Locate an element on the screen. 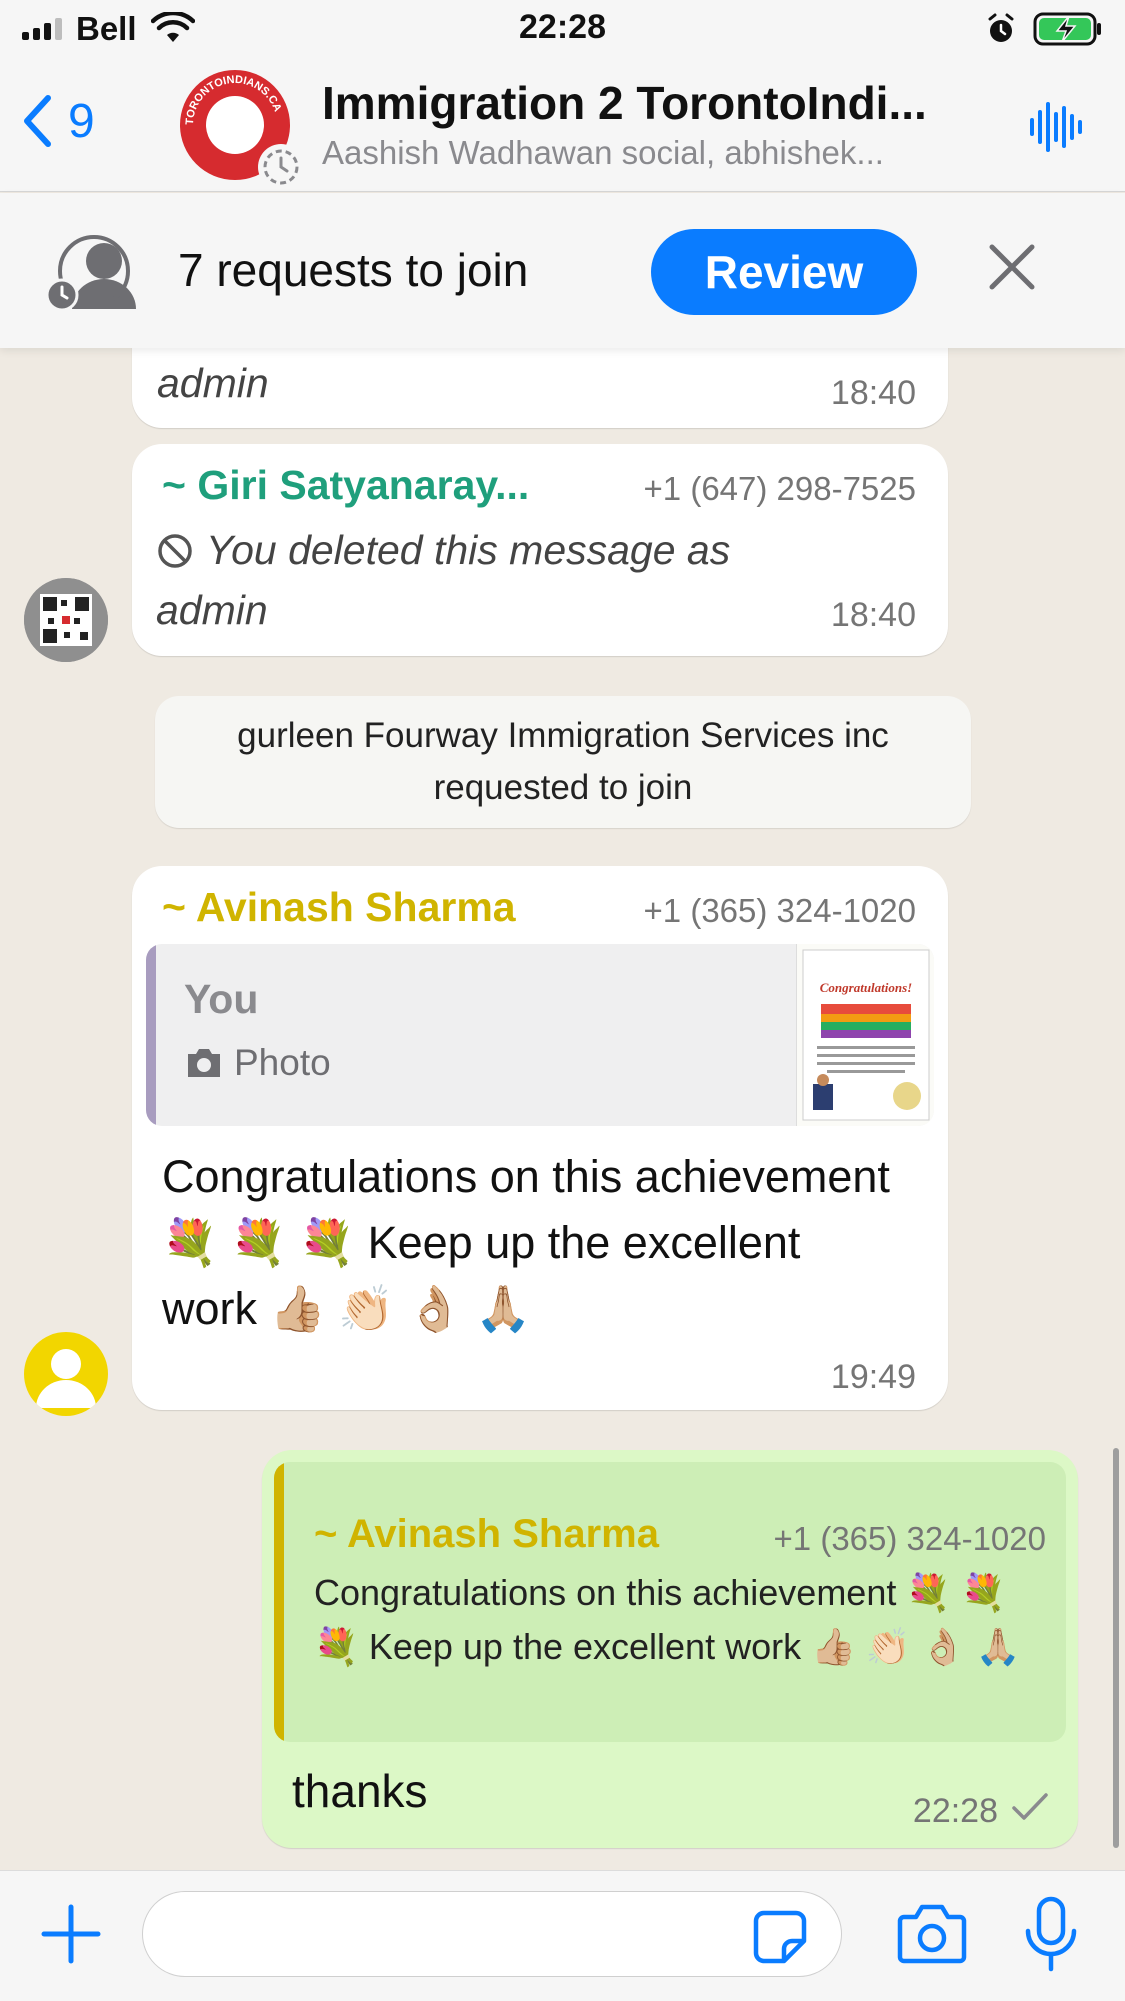 The image size is (1125, 2001). camera-small-icon is located at coordinates (204, 1063).